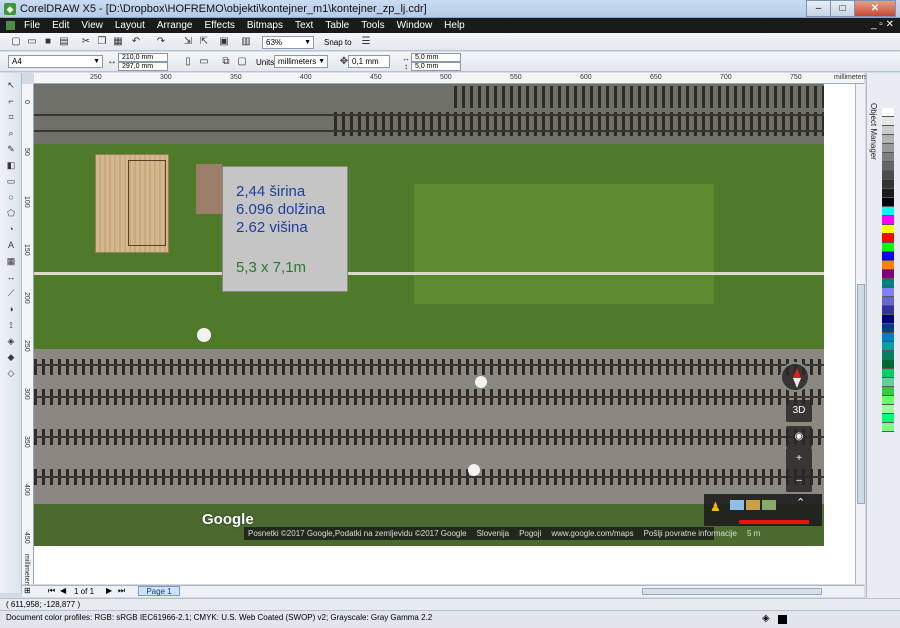  I want to click on expand-icon: ⌃, so click(800, 502).